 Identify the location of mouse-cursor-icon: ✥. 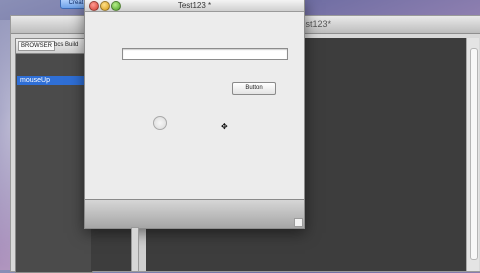
(224, 126).